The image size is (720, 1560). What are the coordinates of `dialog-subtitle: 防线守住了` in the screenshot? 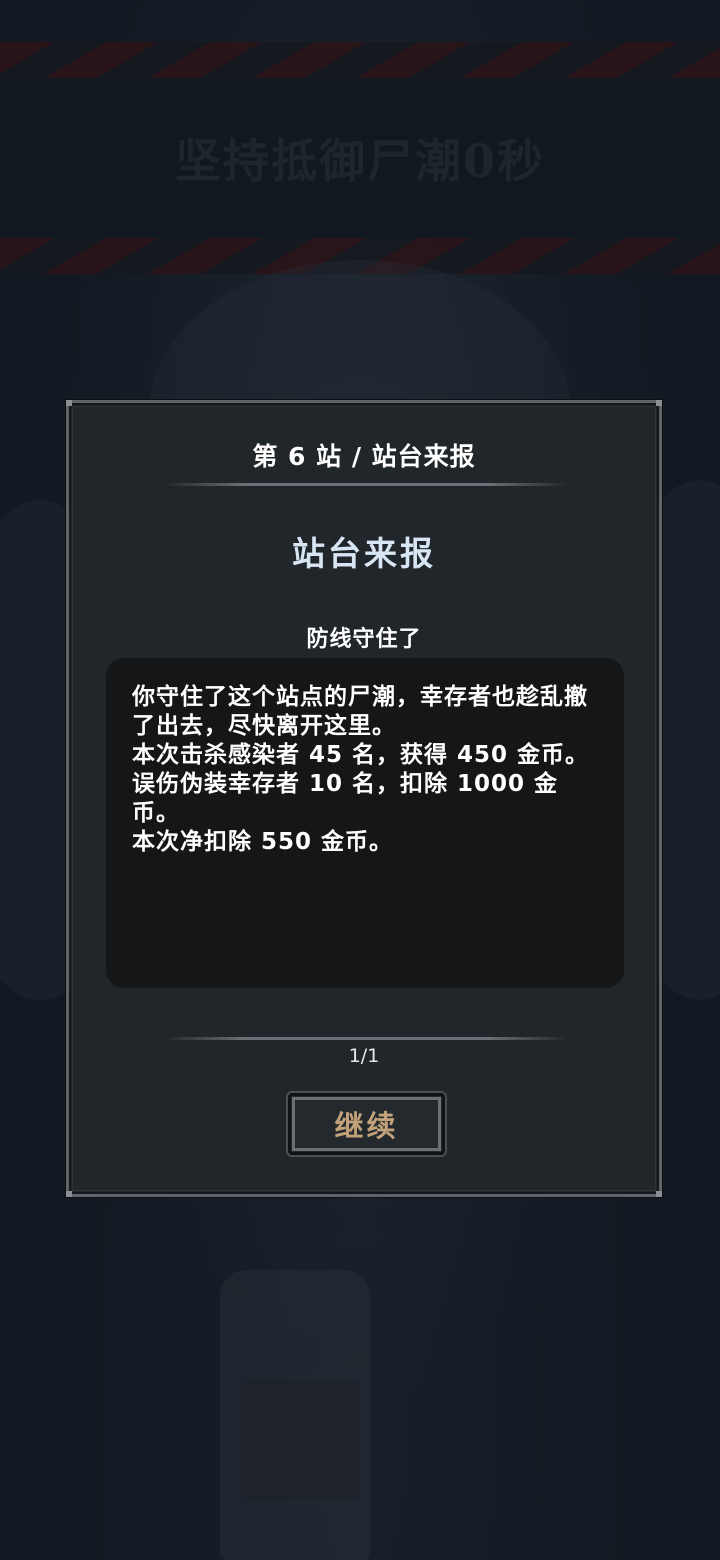 It's located at (364, 639).